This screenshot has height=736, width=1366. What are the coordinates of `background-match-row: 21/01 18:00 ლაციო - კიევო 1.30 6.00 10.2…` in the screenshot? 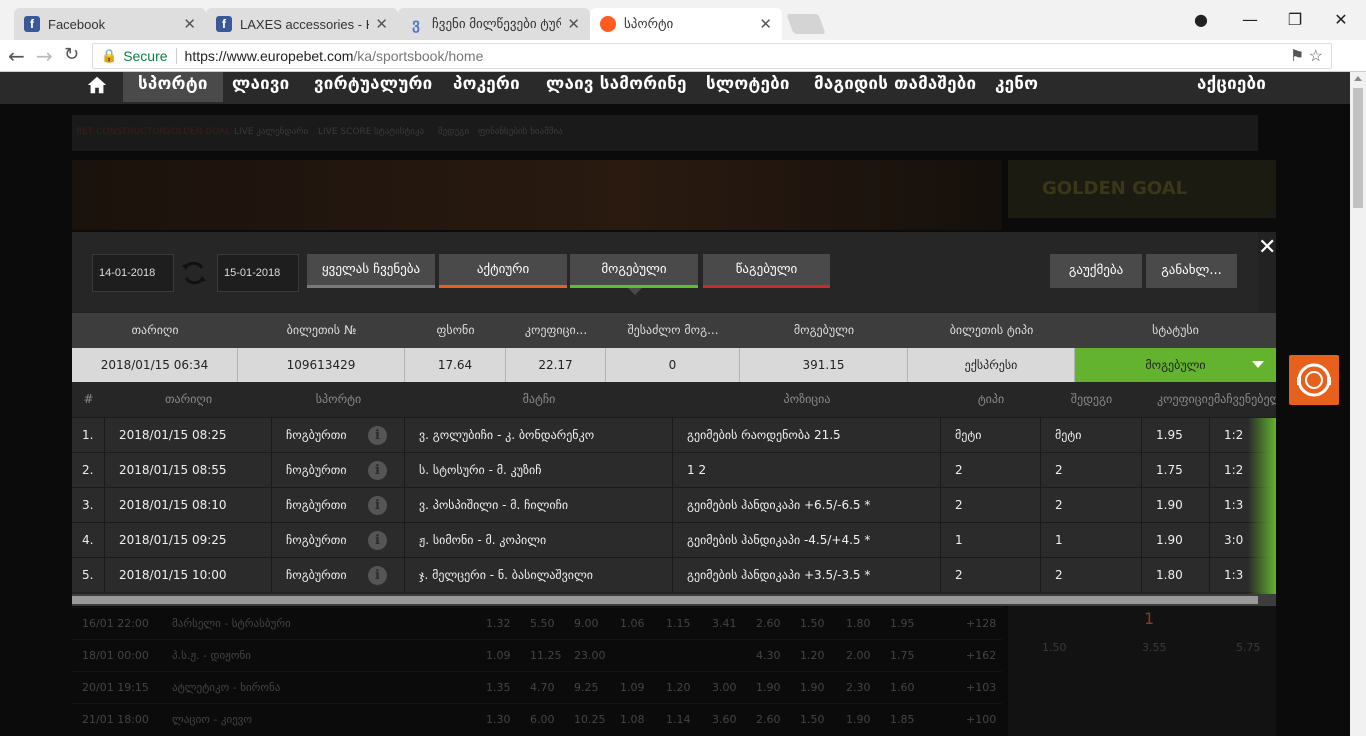 It's located at (537, 718).